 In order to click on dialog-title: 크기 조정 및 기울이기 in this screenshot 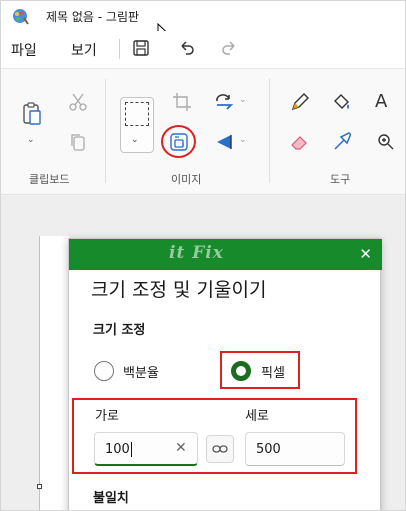, I will do `click(179, 290)`.